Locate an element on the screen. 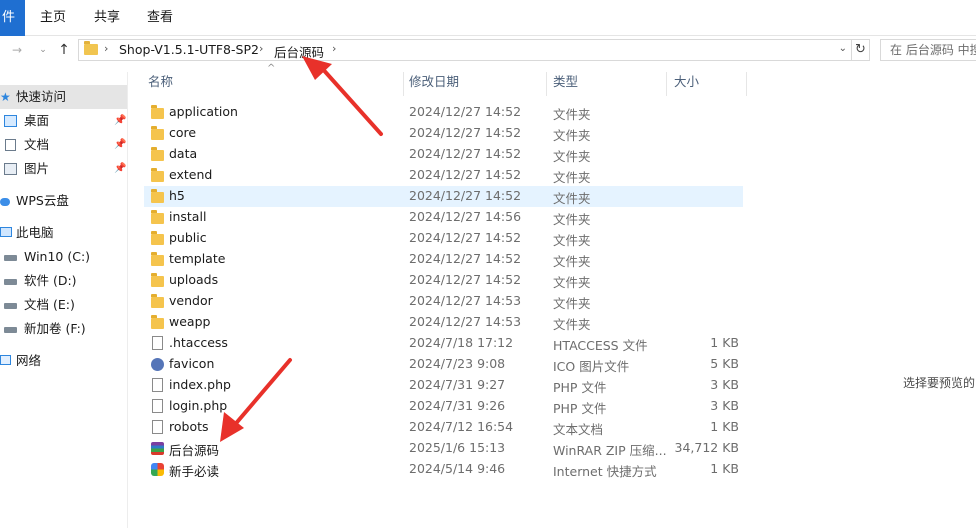 This screenshot has width=976, height=528. file-date: 2024/7/23 9:08 is located at coordinates (457, 363).